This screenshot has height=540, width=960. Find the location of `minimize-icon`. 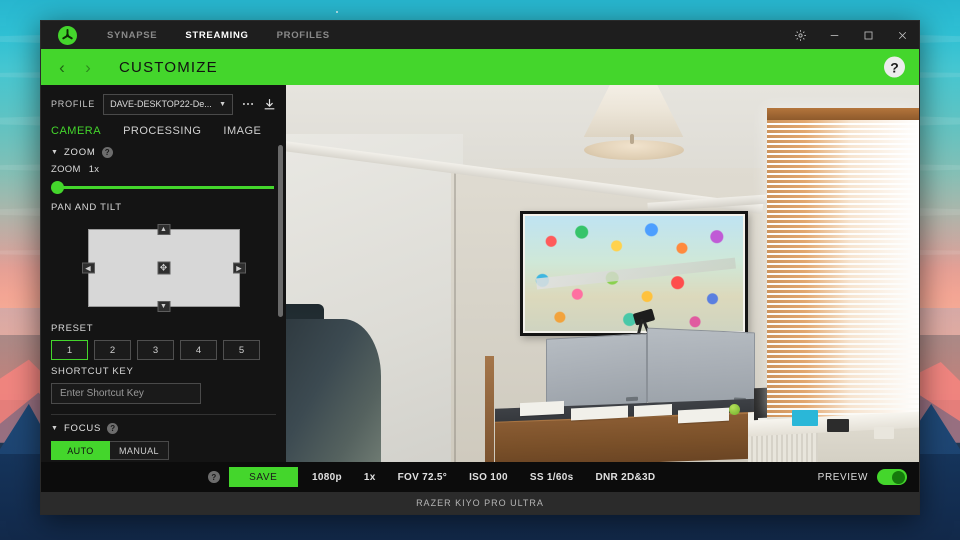

minimize-icon is located at coordinates (834, 35).